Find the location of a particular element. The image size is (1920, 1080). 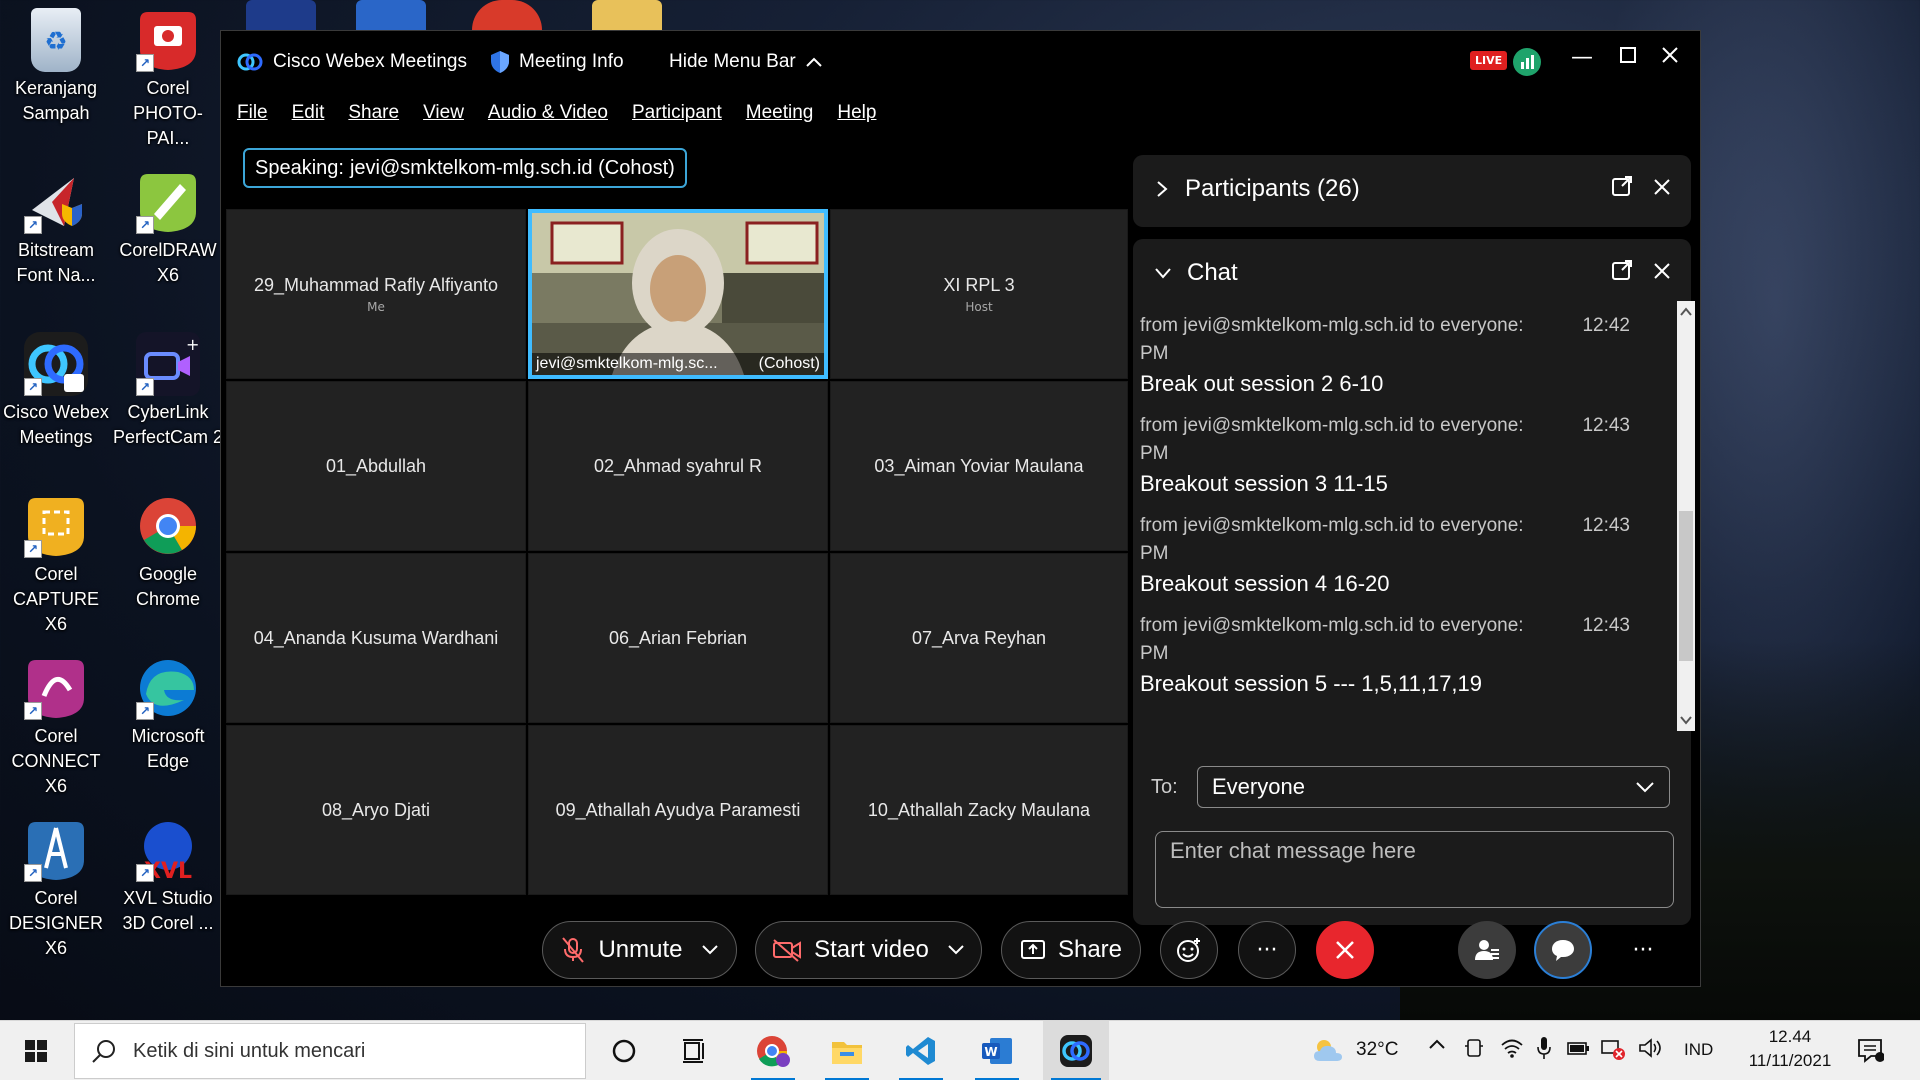

perfectcam-icon: + ↗ is located at coordinates (168, 364).